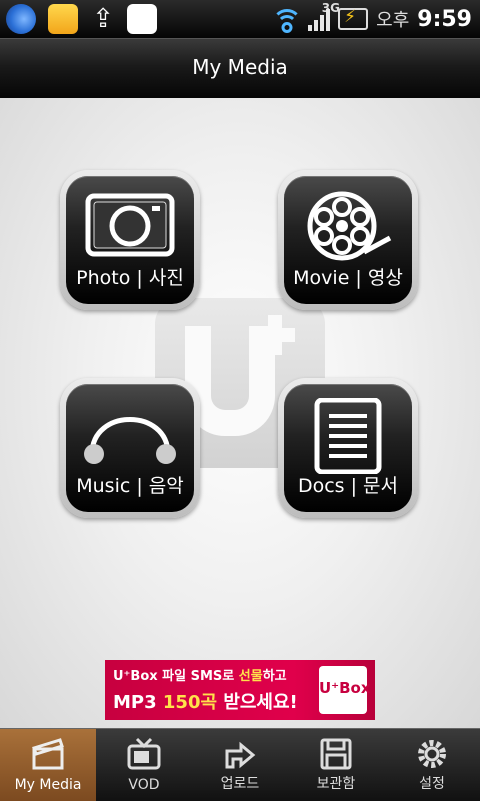 Image resolution: width=480 pixels, height=801 pixels. What do you see at coordinates (353, 18) in the screenshot?
I see `battery-charging-icon` at bounding box center [353, 18].